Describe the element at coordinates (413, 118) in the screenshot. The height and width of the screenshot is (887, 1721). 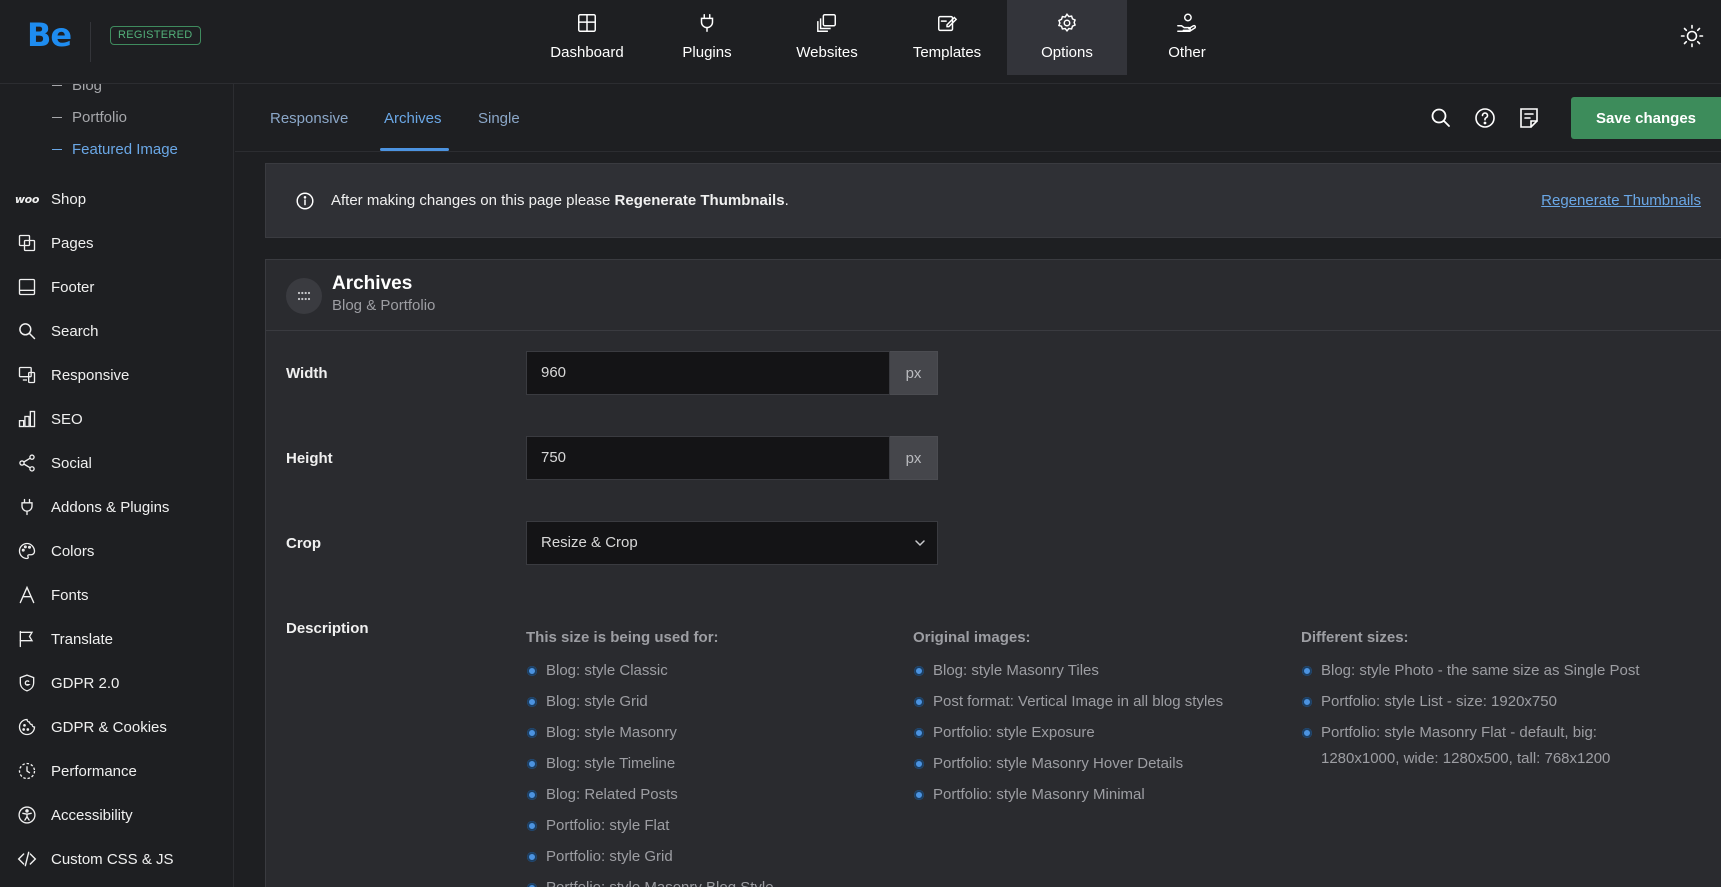
I see `tab-archives: Archives` at that location.